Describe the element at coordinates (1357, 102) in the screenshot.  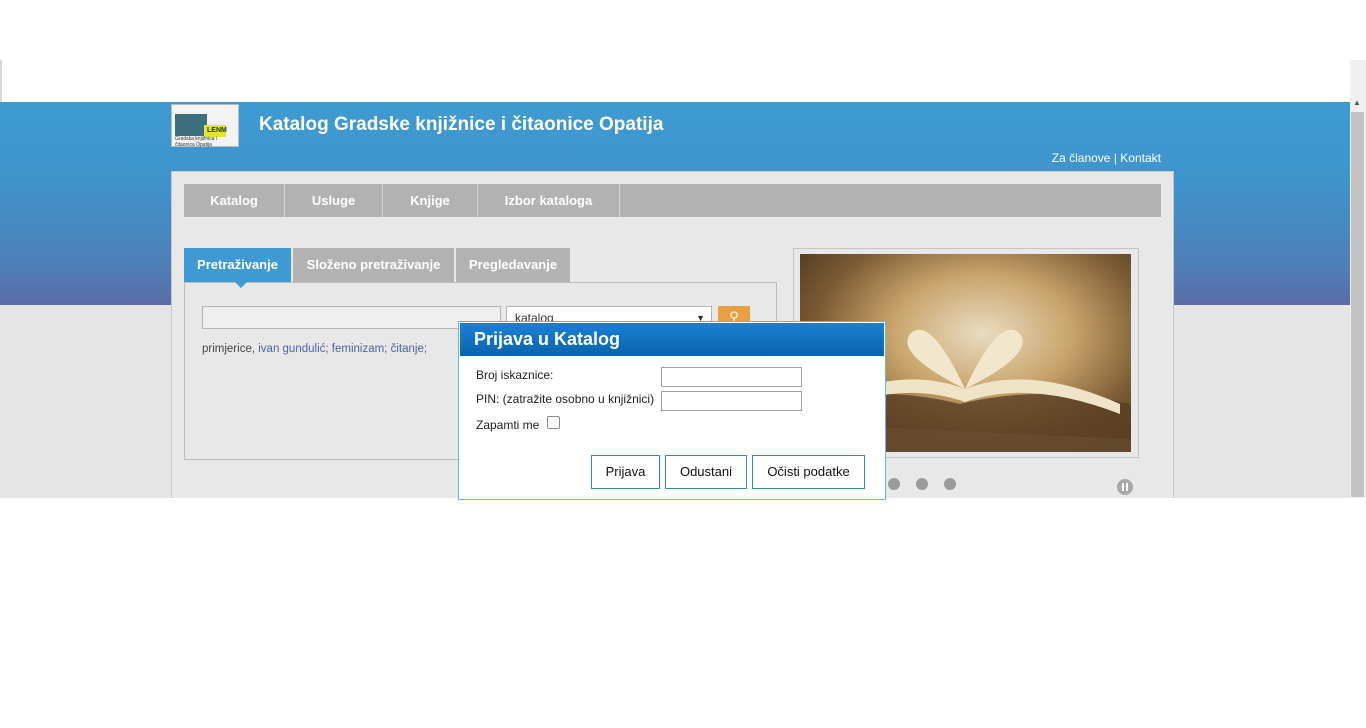
I see `scroll-up-icon: ▲` at that location.